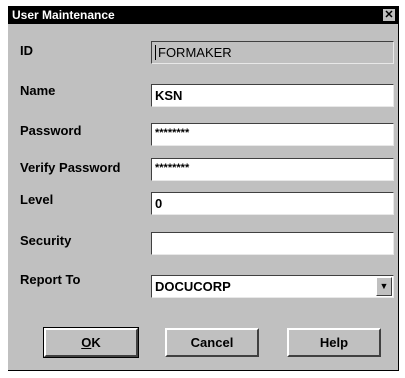 The width and height of the screenshot is (405, 378). What do you see at coordinates (272, 134) in the screenshot?
I see `password-field: ********` at bounding box center [272, 134].